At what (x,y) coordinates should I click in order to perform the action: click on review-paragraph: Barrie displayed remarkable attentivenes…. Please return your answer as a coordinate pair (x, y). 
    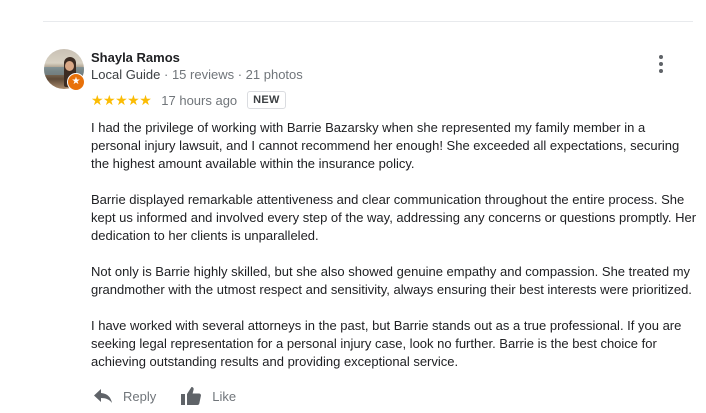
    Looking at the image, I should click on (394, 217).